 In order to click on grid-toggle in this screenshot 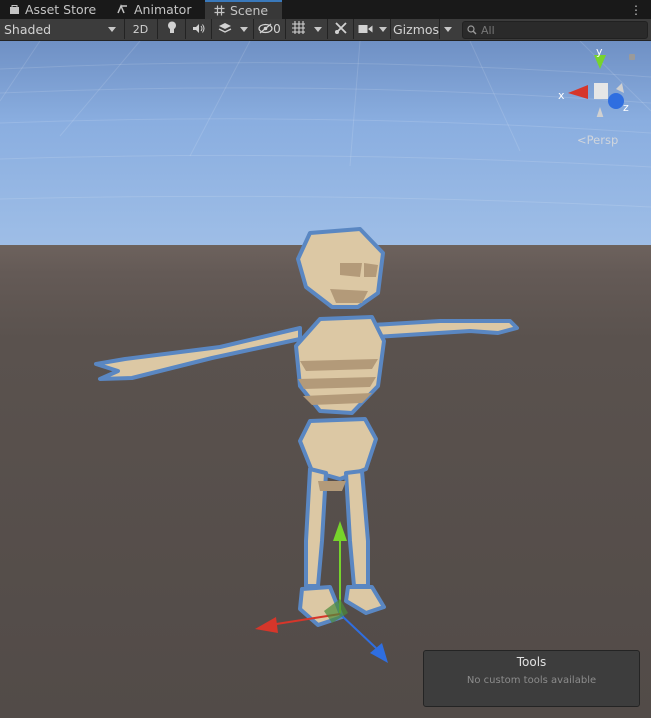, I will do `click(298, 29)`.